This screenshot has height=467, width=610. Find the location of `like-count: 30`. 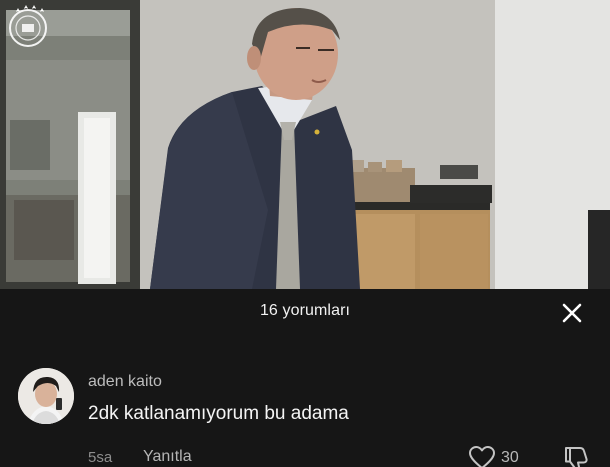

like-count: 30 is located at coordinates (510, 457).